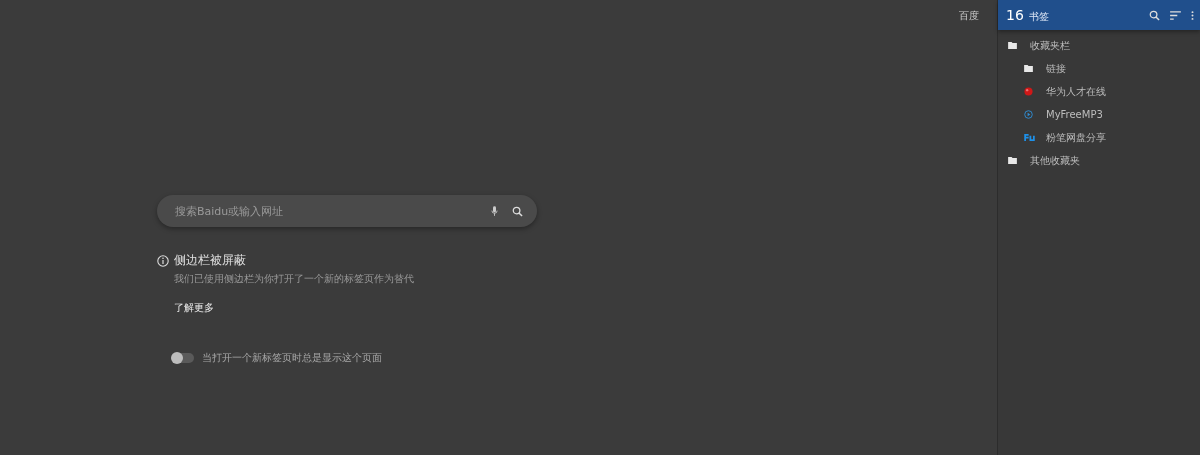 Image resolution: width=1200 pixels, height=455 pixels. I want to click on bookmark-item: 粉笔网盘分享, so click(1099, 137).